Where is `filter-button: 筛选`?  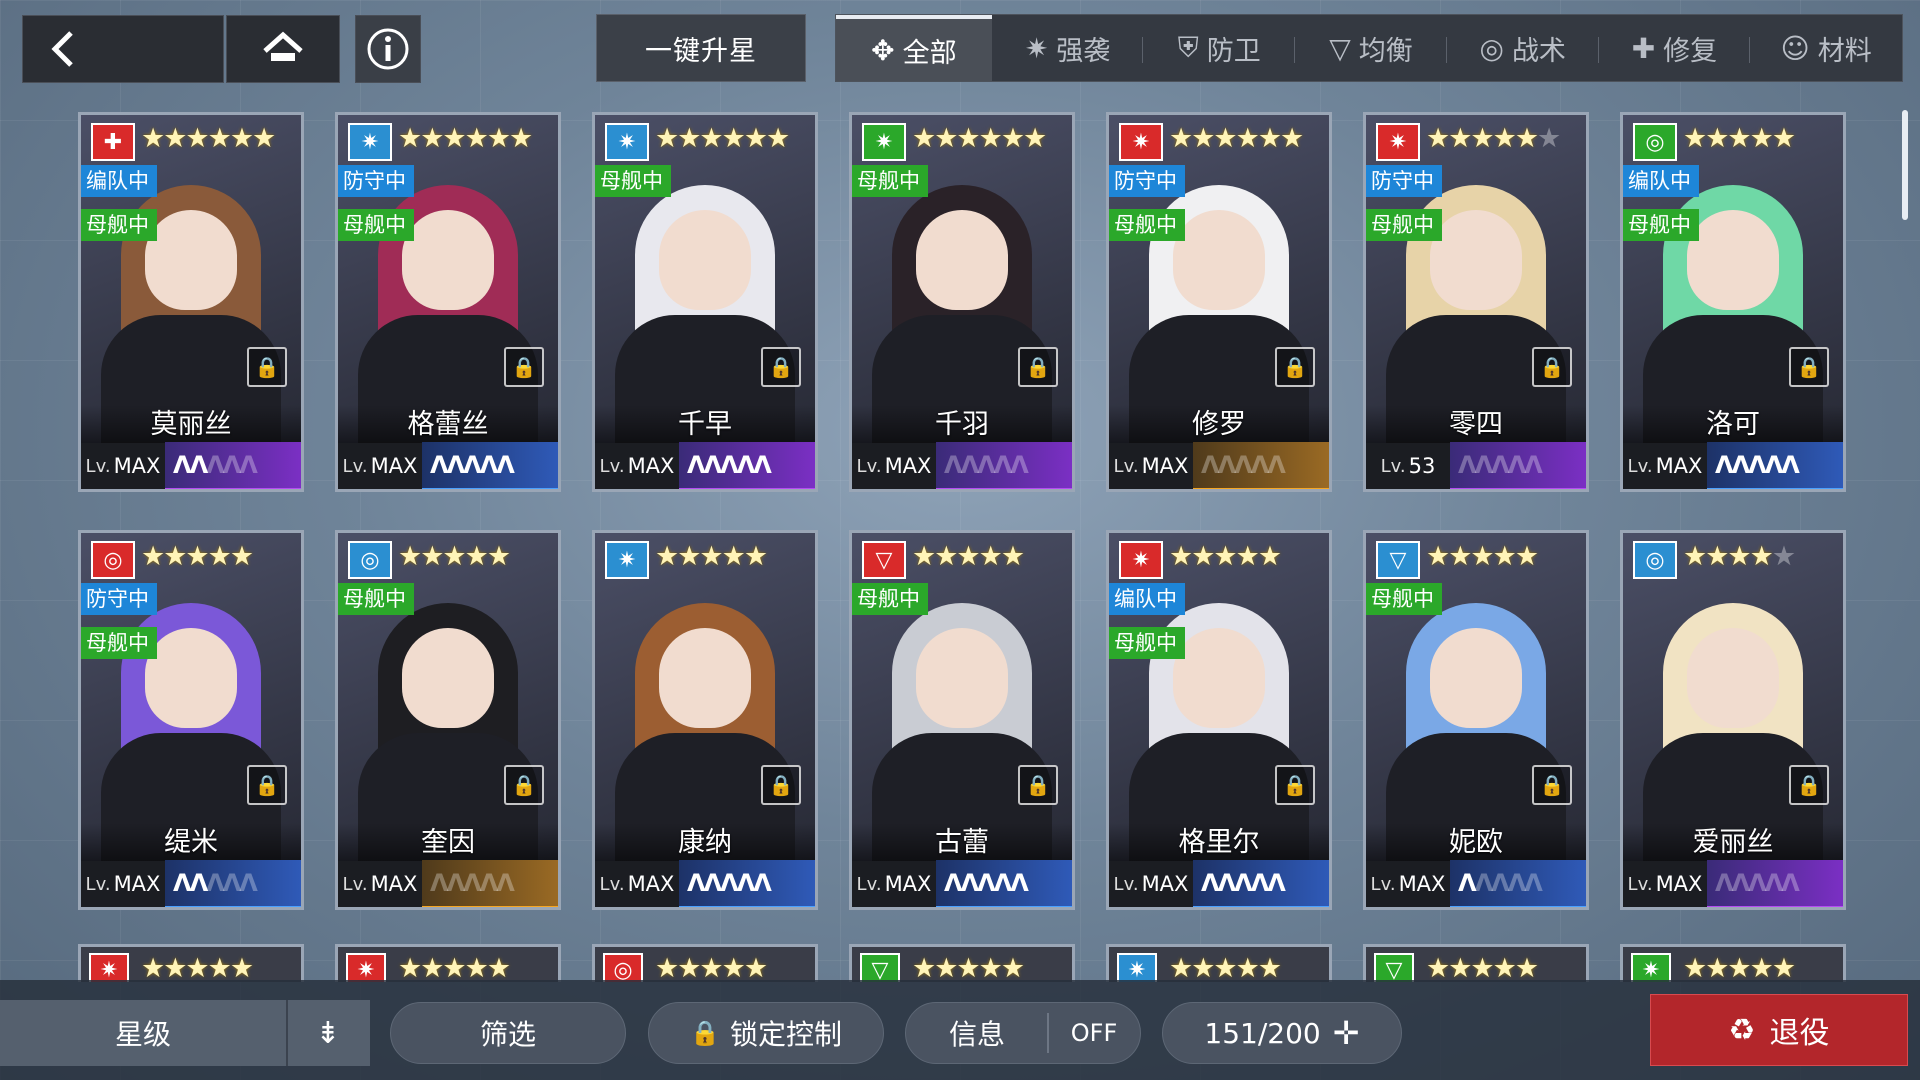 filter-button: 筛选 is located at coordinates (508, 1033).